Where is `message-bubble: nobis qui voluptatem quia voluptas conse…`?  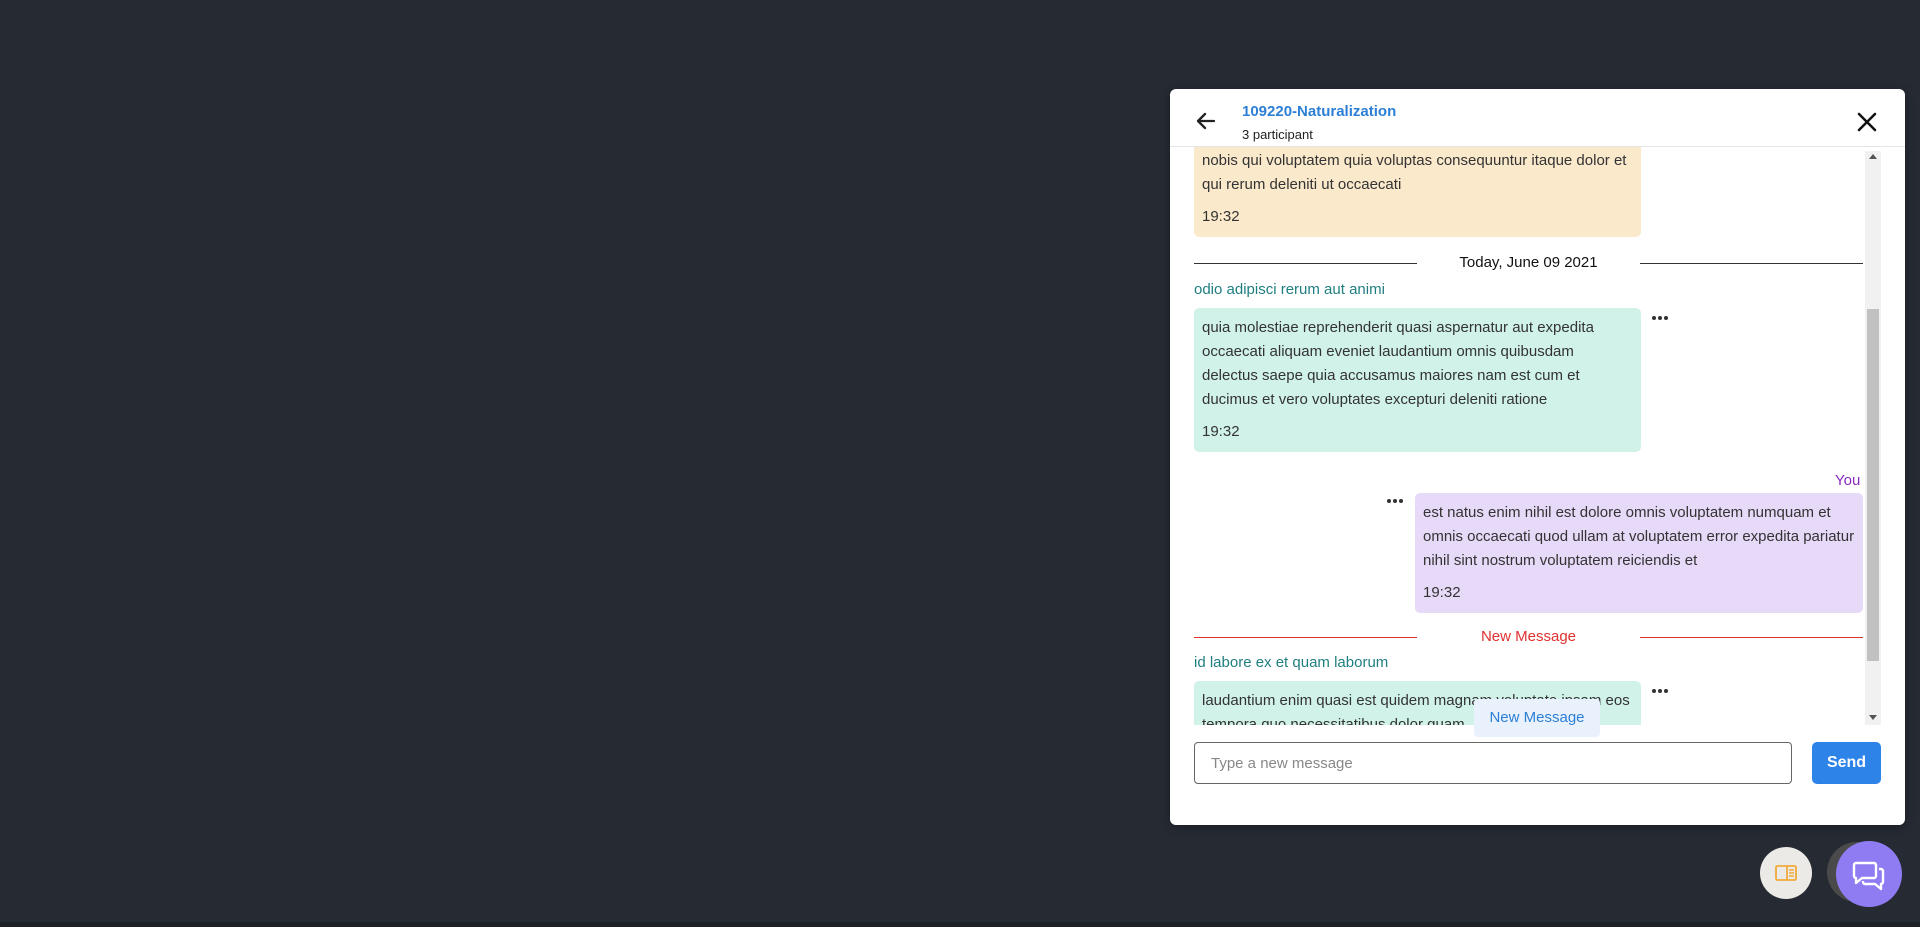
message-bubble: nobis qui voluptatem quia voluptas conse… is located at coordinates (1417, 192).